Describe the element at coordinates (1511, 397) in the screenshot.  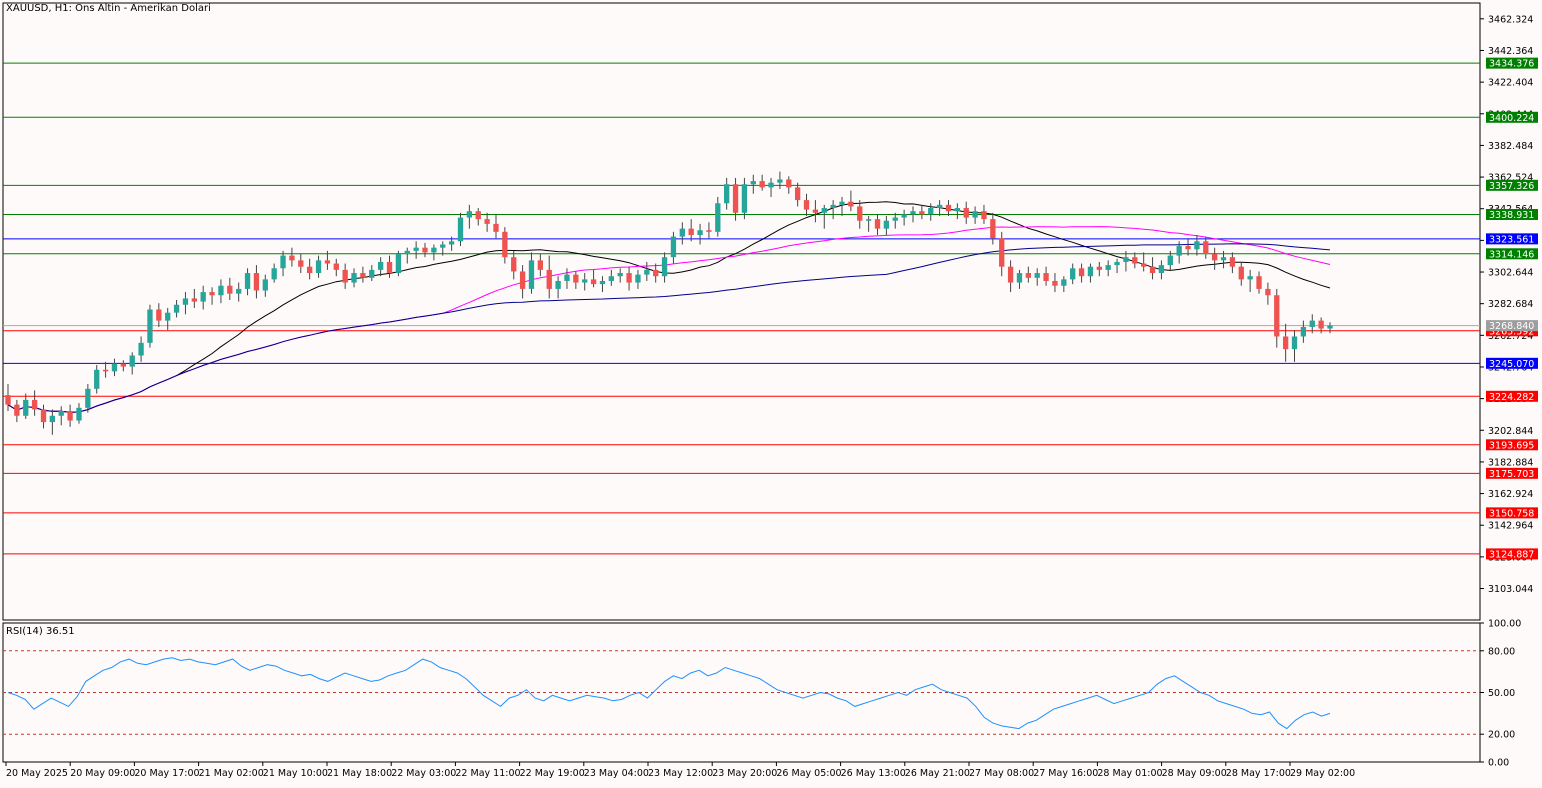
I see `price-level-label: 3224.282` at that location.